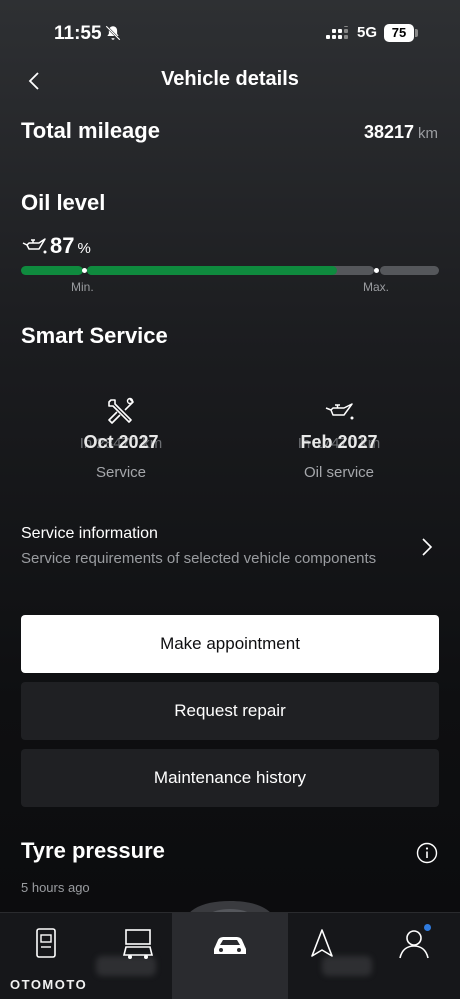 The height and width of the screenshot is (999, 460). I want to click on mileage-unit: km, so click(428, 133).